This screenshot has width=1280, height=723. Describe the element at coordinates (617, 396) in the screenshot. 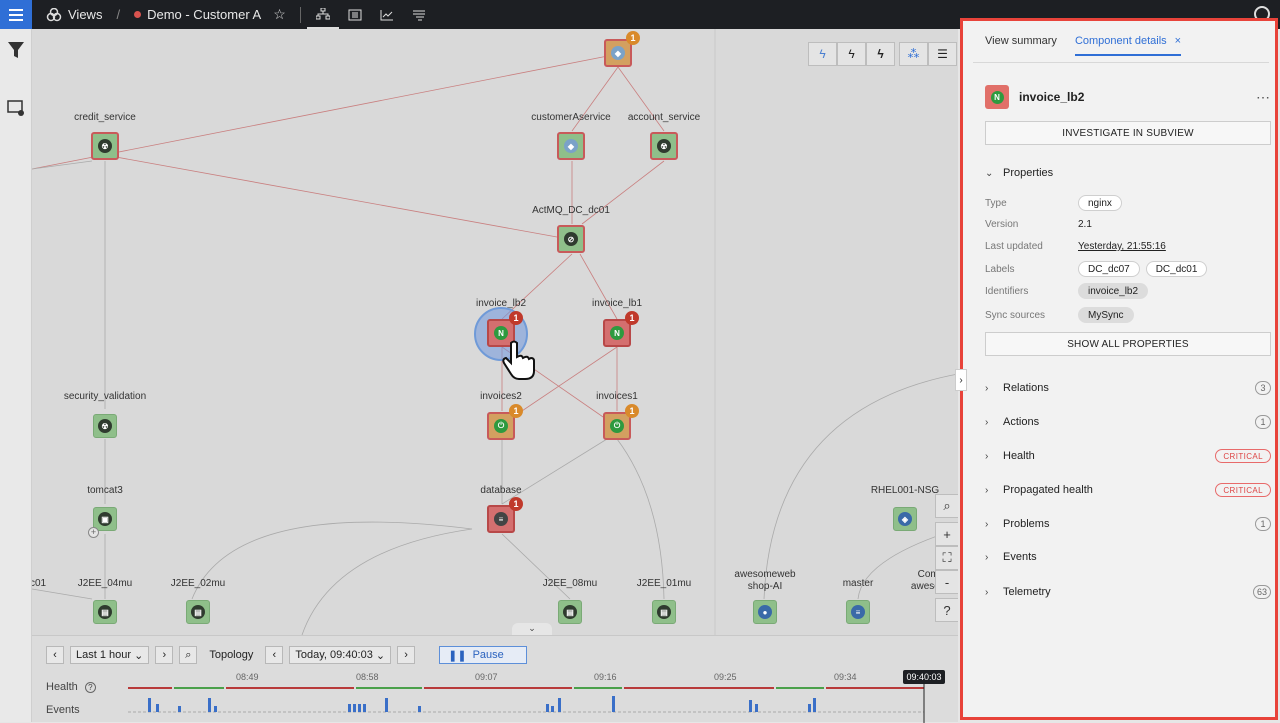

I see `node-label-invoices1: invoices1` at that location.